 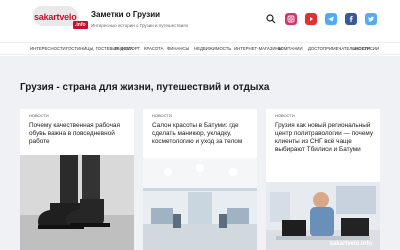 What do you see at coordinates (55, 17) in the screenshot?
I see `logo-text: sakartvelo` at bounding box center [55, 17].